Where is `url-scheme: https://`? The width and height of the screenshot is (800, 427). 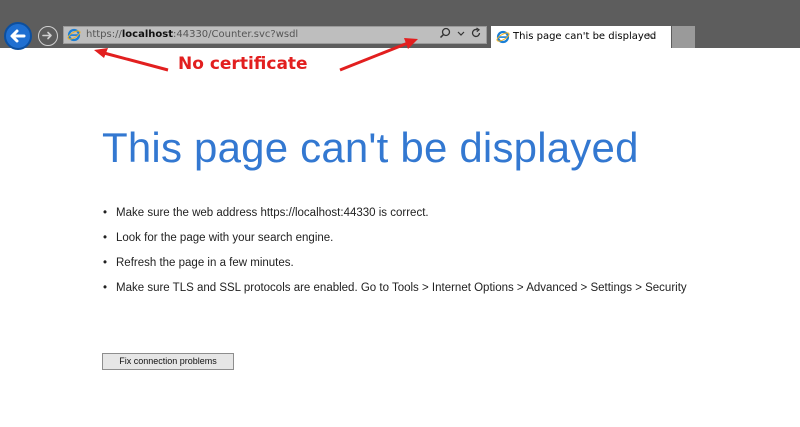
url-scheme: https:// is located at coordinates (104, 34).